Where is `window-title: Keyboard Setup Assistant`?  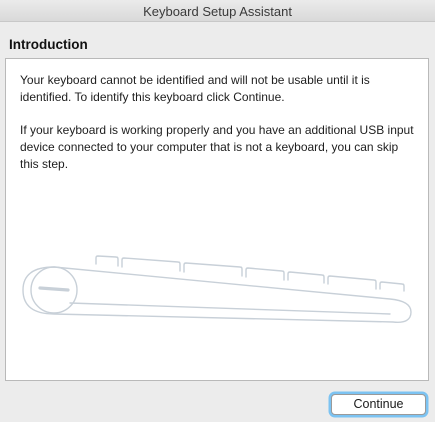 window-title: Keyboard Setup Assistant is located at coordinates (217, 11).